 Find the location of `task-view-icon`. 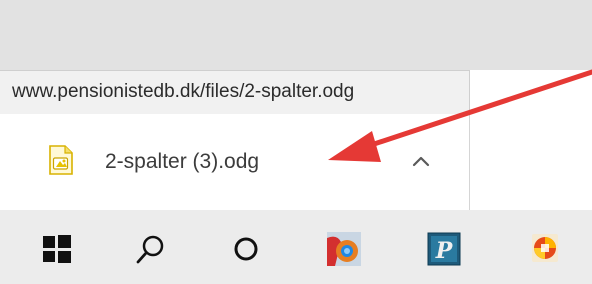

task-view-icon is located at coordinates (246, 249).